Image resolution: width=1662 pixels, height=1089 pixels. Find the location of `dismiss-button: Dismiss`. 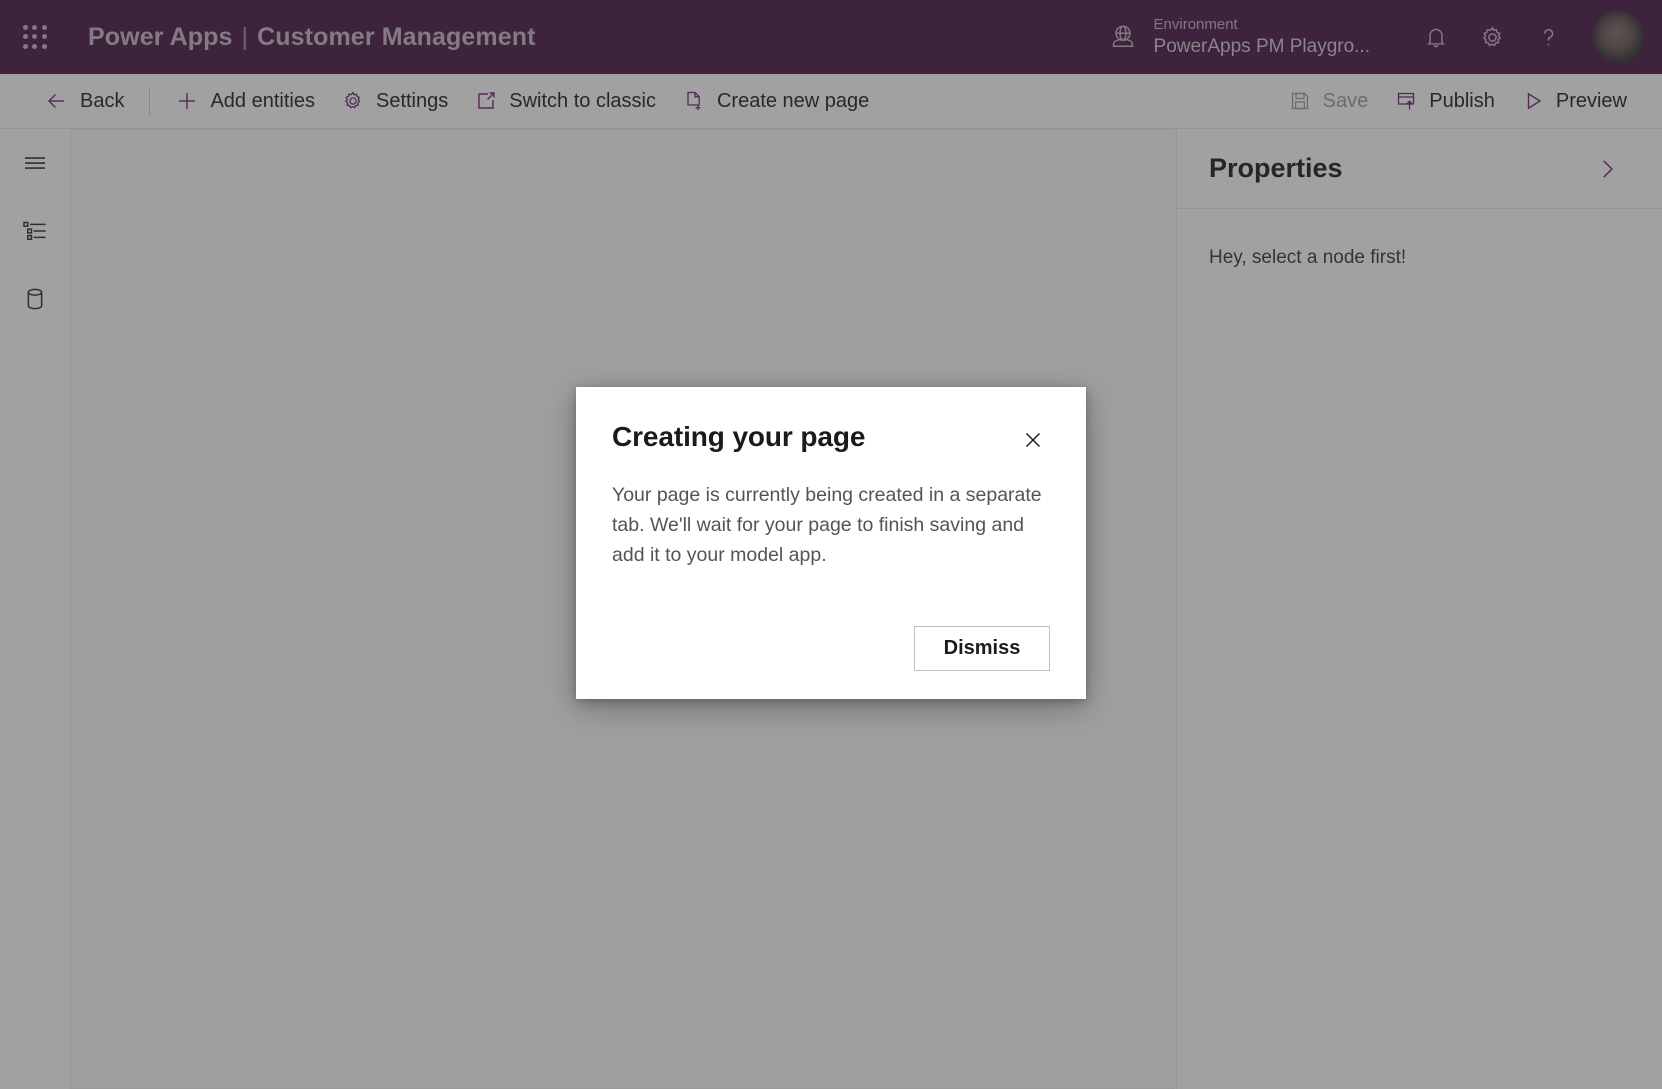

dismiss-button: Dismiss is located at coordinates (982, 648).